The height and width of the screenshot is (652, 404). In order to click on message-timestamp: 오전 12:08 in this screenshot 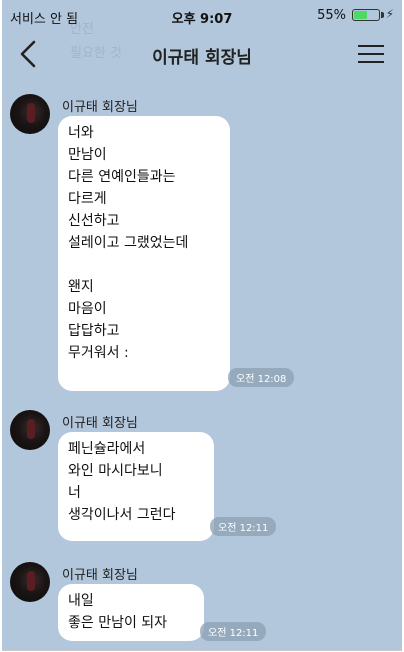, I will do `click(261, 377)`.